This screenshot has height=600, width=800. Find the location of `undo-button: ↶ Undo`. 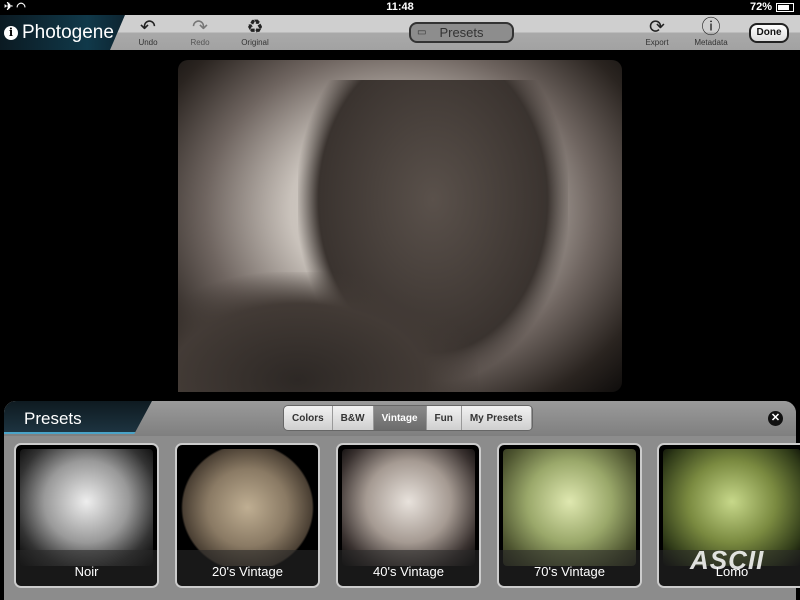

undo-button: ↶ Undo is located at coordinates (148, 32).